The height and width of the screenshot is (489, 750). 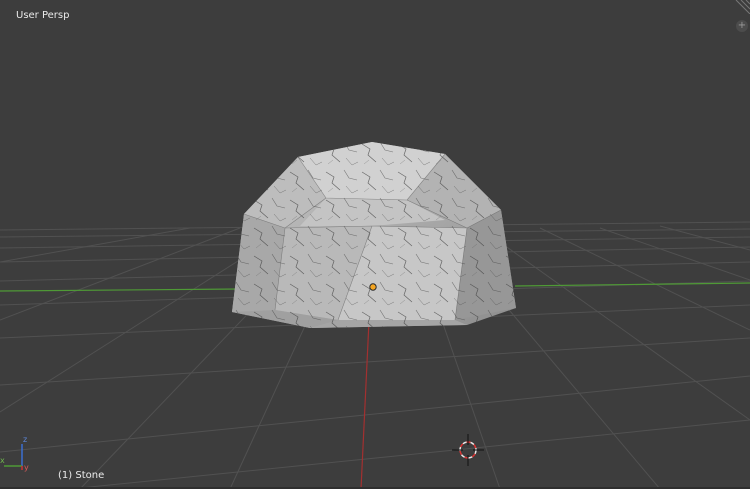 What do you see at coordinates (120, 290) in the screenshot?
I see `x-axis-line` at bounding box center [120, 290].